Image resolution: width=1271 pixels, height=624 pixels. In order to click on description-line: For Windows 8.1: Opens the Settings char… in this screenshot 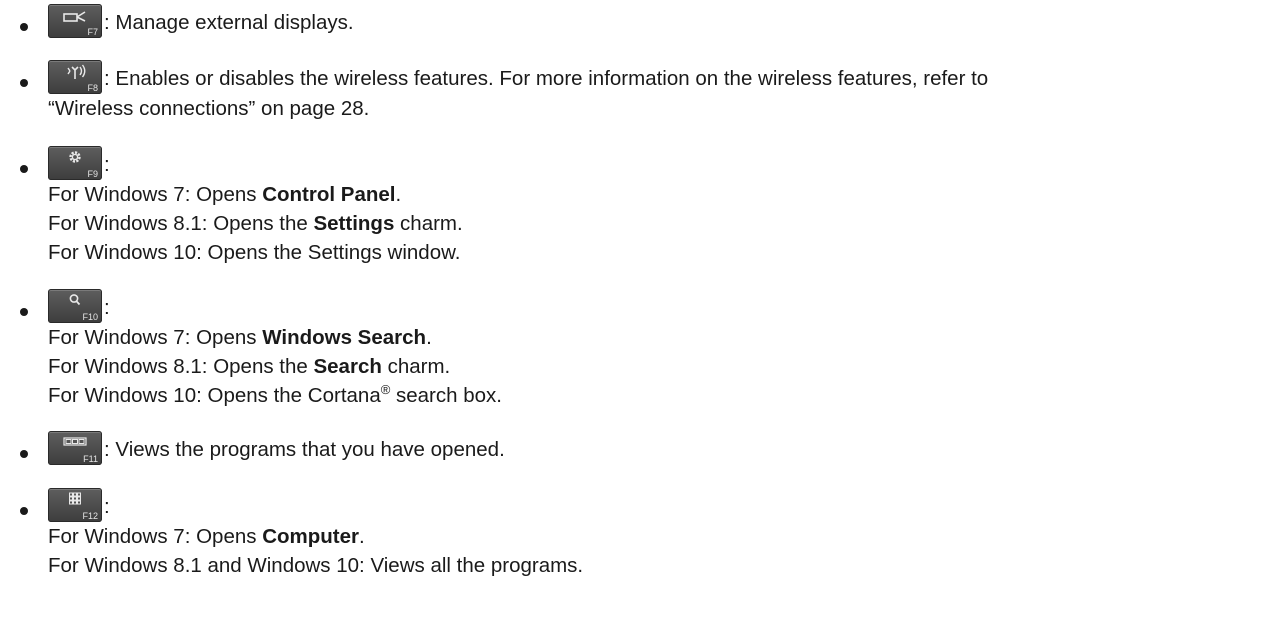, I will do `click(255, 223)`.